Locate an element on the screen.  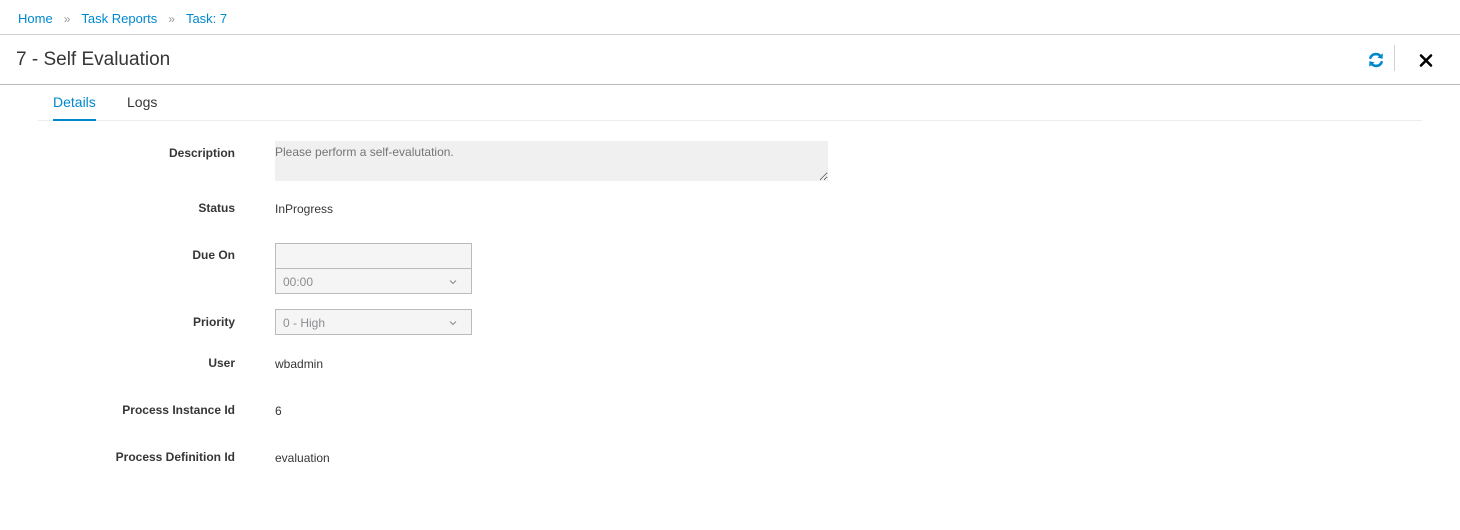
process-instance-id-value: 6 is located at coordinates (278, 411).